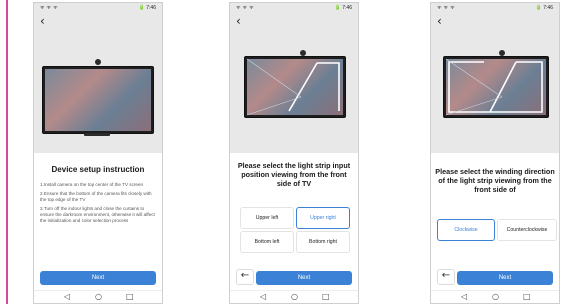 The height and width of the screenshot is (304, 562). What do you see at coordinates (328, 86) in the screenshot?
I see `light-strip-path` at bounding box center [328, 86].